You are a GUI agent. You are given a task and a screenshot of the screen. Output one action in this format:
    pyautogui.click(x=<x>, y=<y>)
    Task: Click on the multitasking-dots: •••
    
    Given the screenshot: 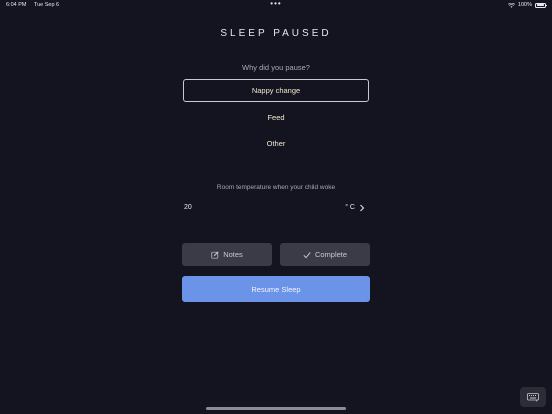 What is the action you would take?
    pyautogui.click(x=275, y=4)
    